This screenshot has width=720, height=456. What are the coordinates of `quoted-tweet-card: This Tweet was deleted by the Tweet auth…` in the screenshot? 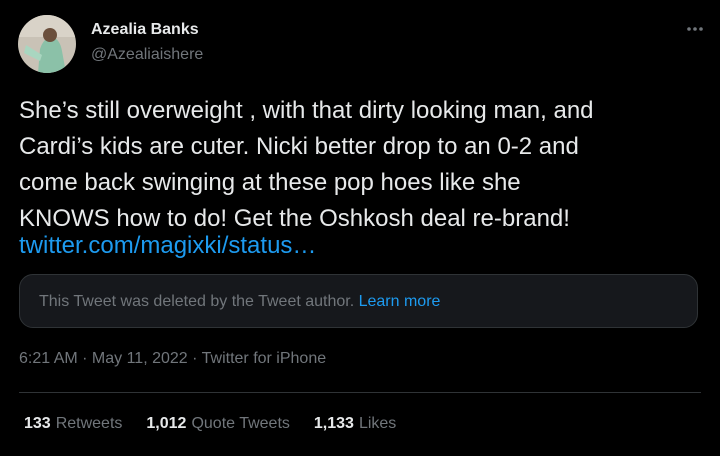 It's located at (358, 301).